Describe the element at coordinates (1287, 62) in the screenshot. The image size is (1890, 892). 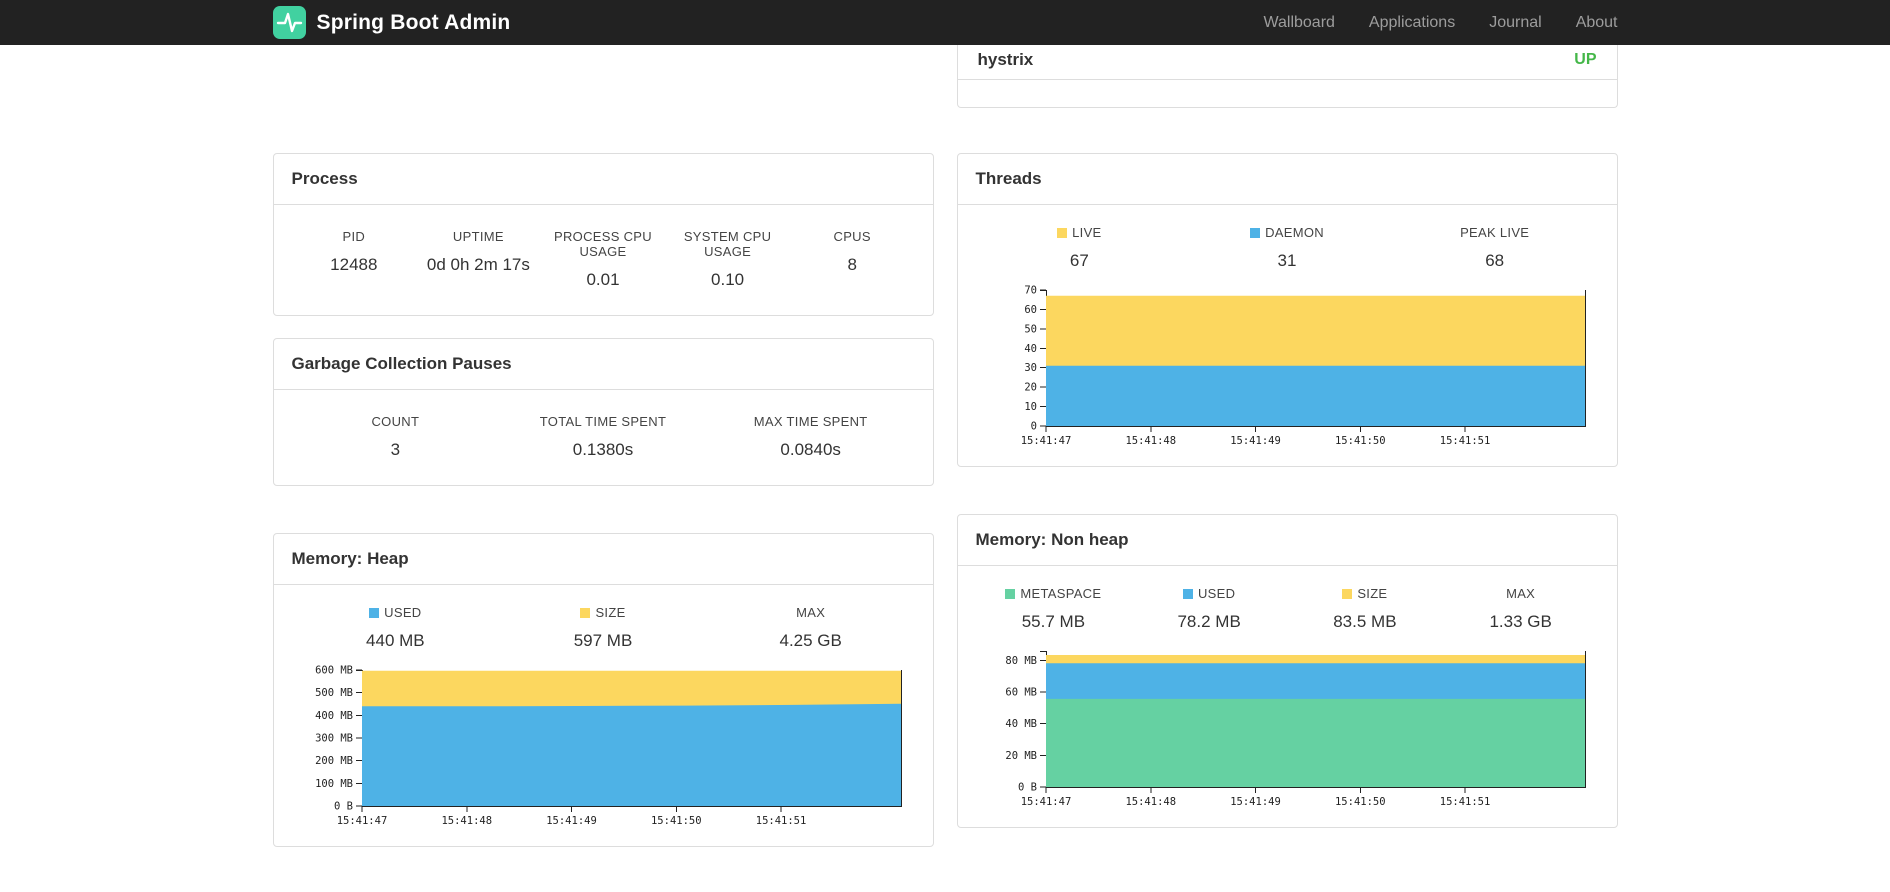
I see `application-status-row: hystrix UP` at that location.